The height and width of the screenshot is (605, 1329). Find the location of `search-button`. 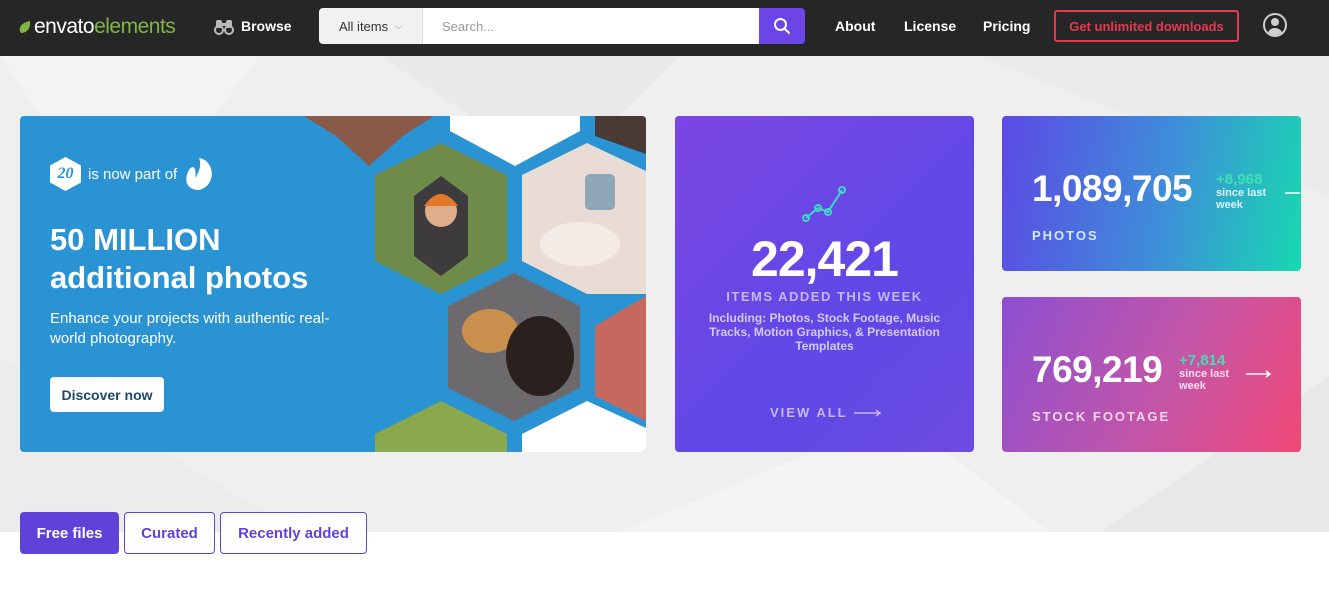

search-button is located at coordinates (782, 26).